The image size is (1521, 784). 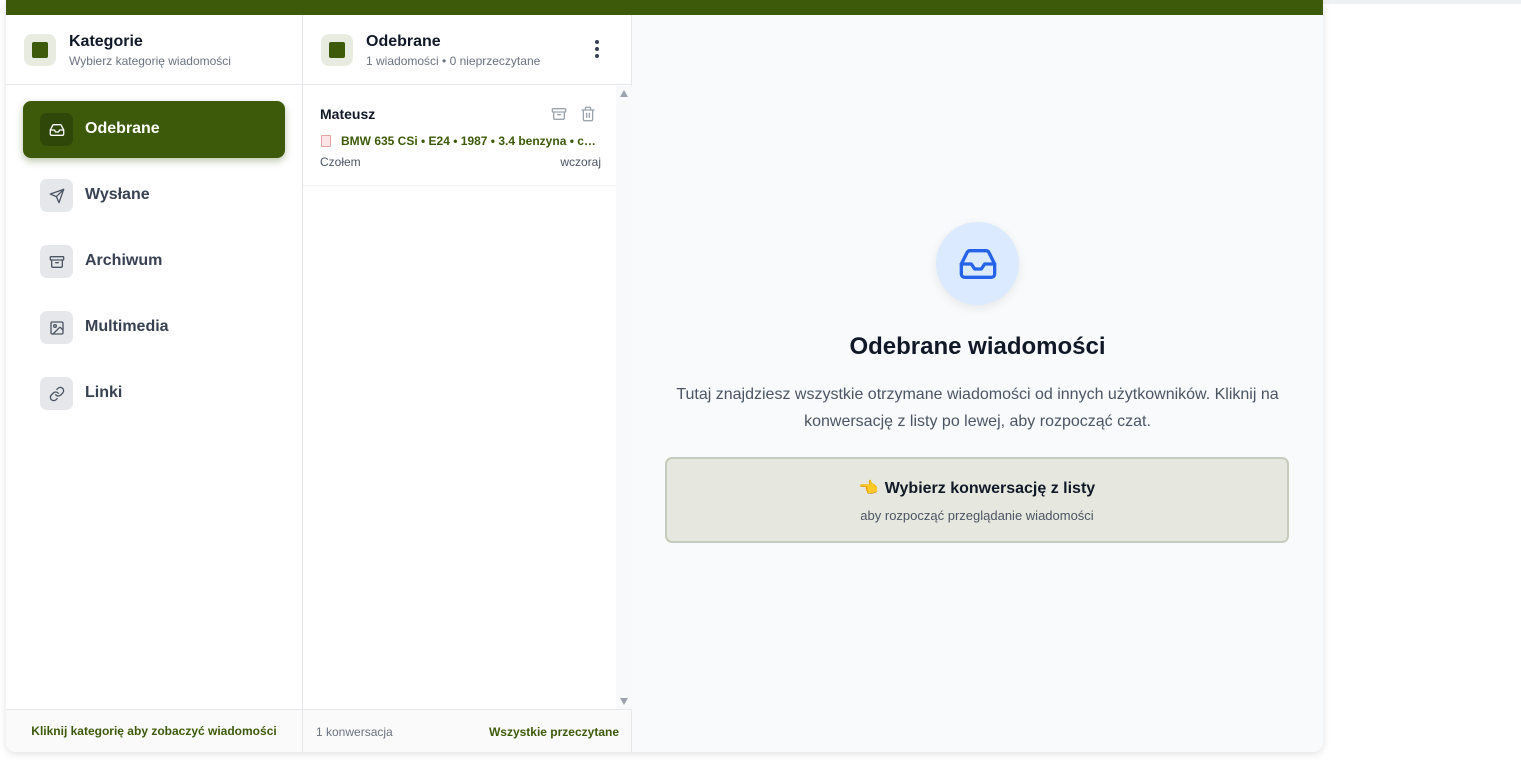 What do you see at coordinates (664, 7) in the screenshot?
I see `top-bar` at bounding box center [664, 7].